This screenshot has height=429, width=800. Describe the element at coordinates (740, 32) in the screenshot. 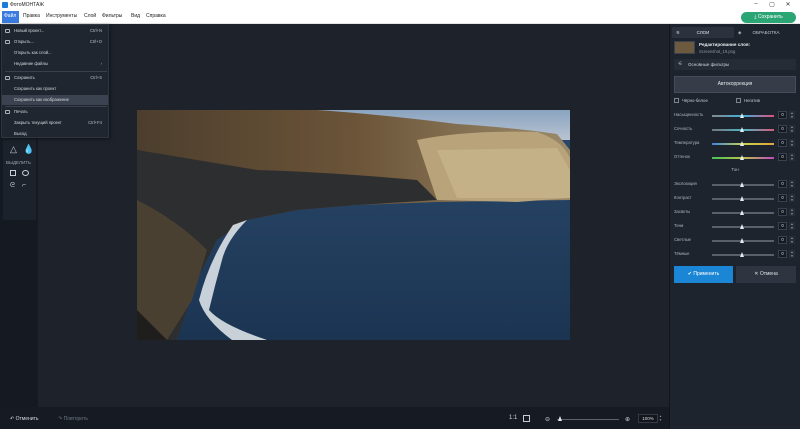

I see `layers-icon: ◈` at that location.